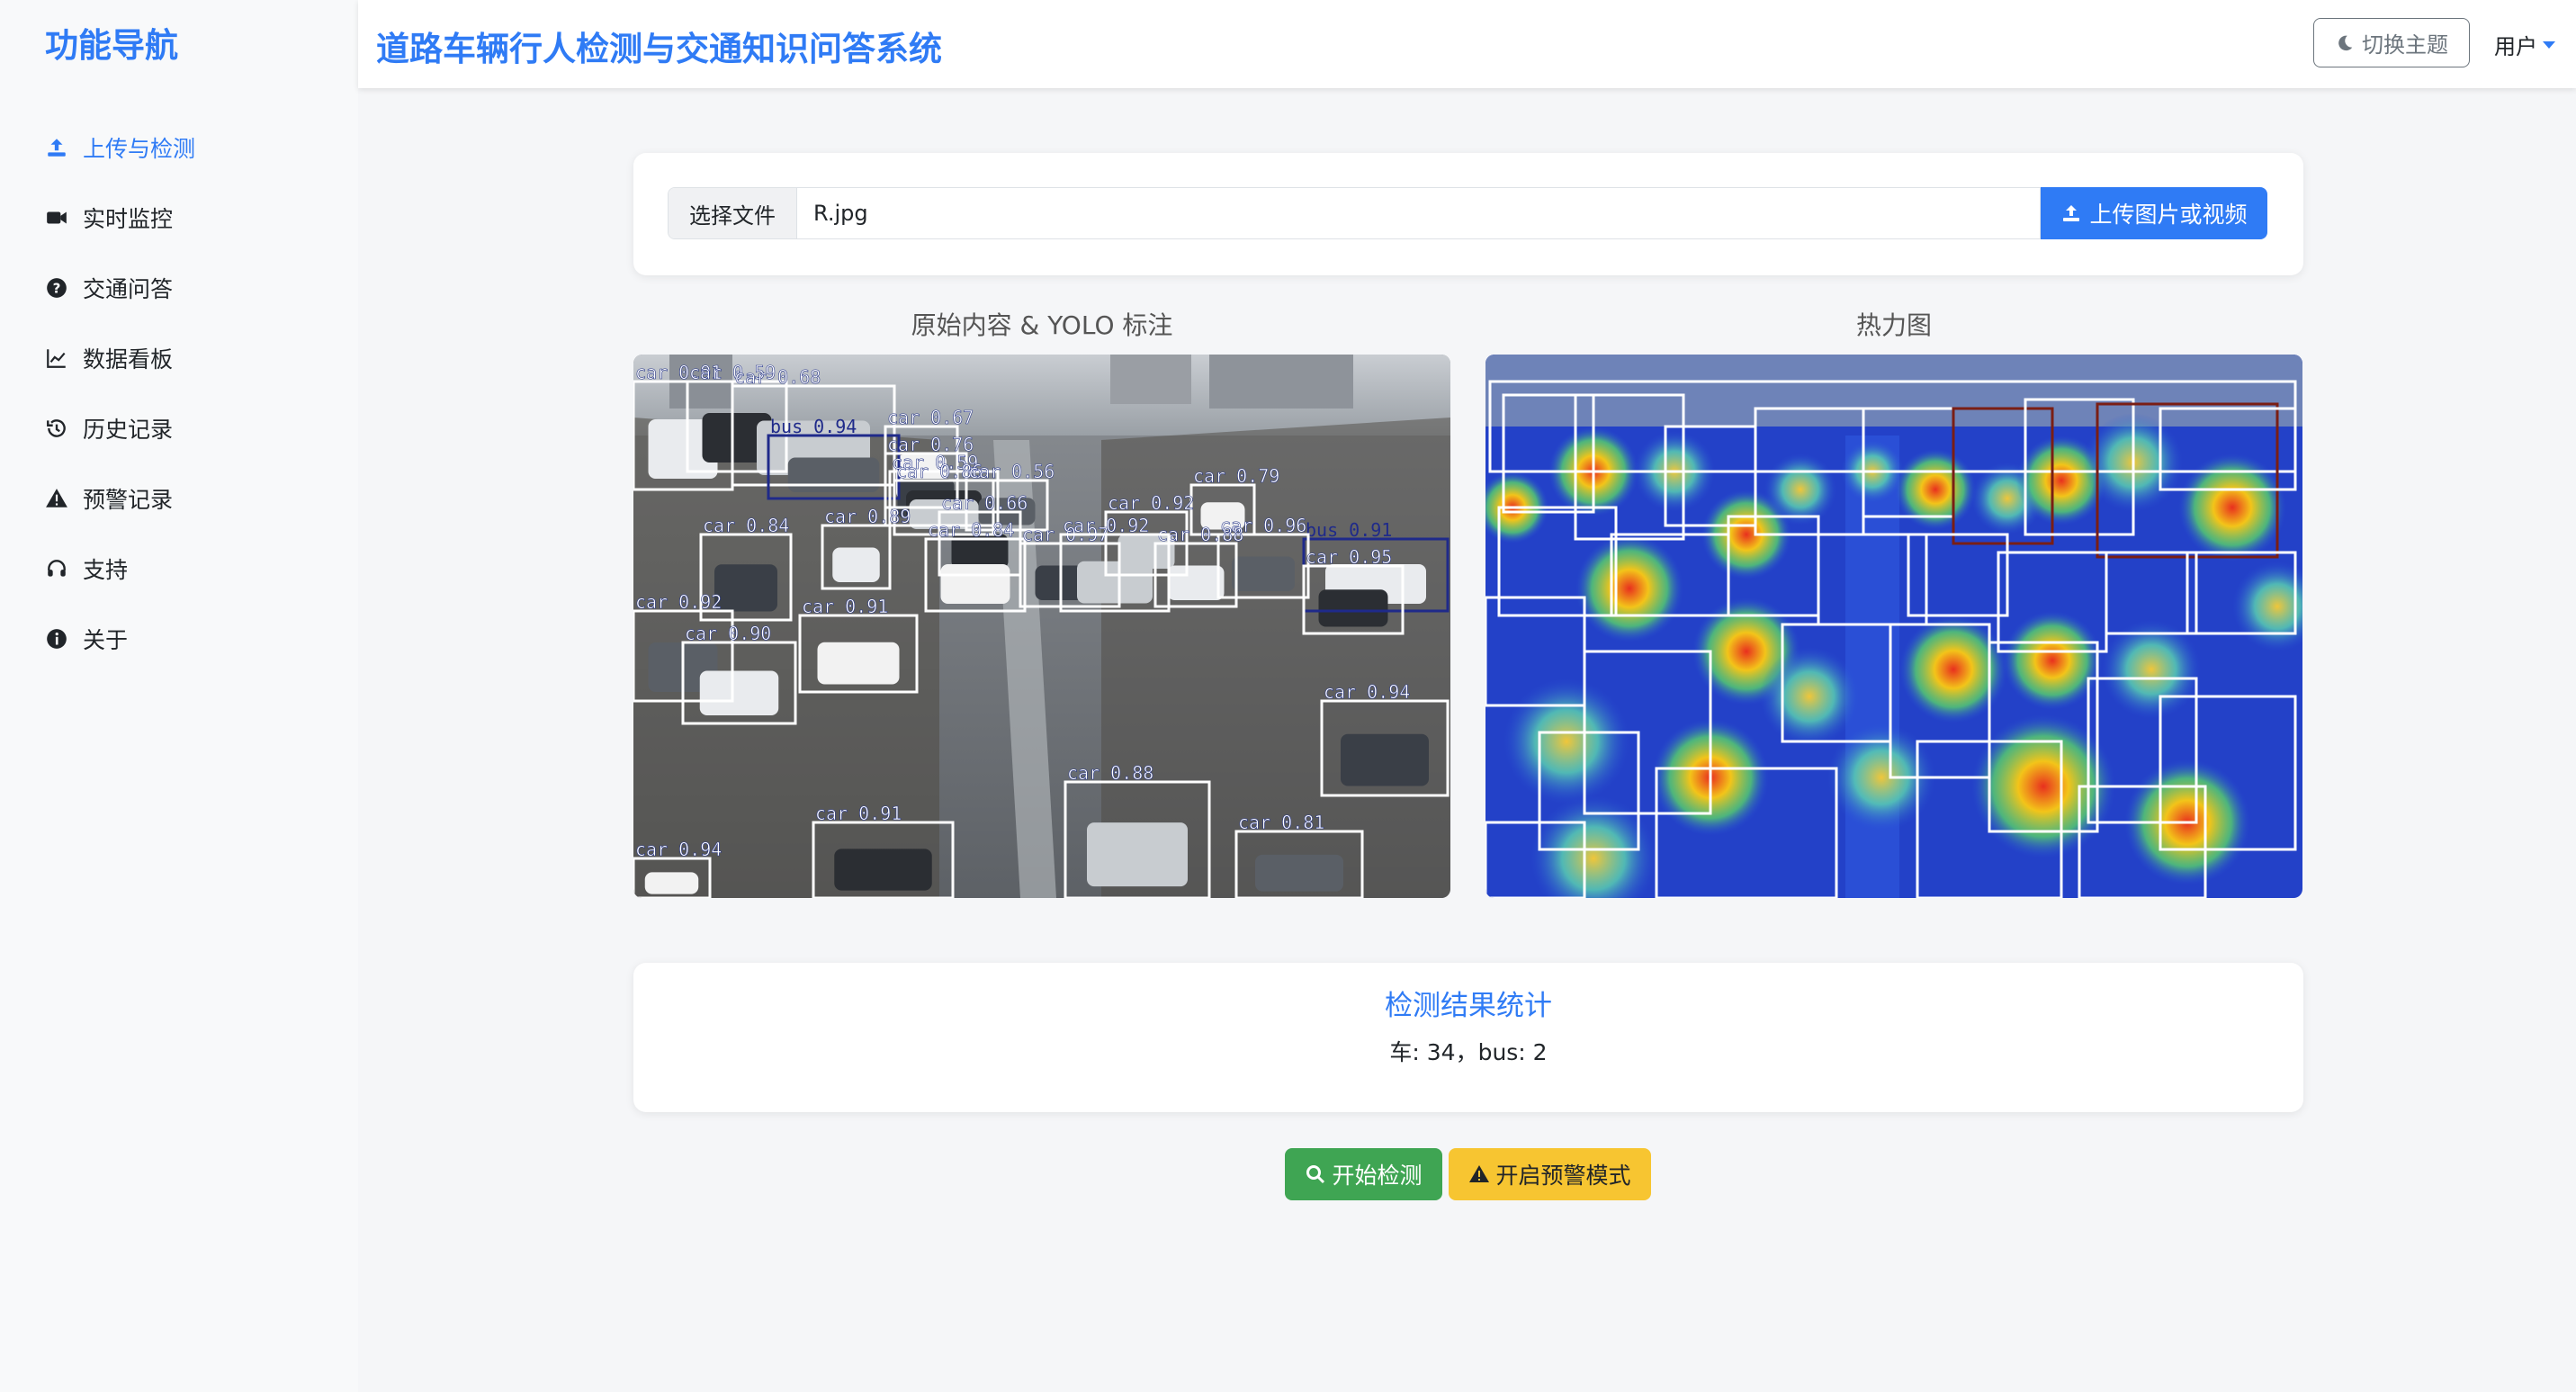 The height and width of the screenshot is (1392, 2576). Describe the element at coordinates (1378, 1176) in the screenshot. I see `start-detection-label: 开始检测` at that location.